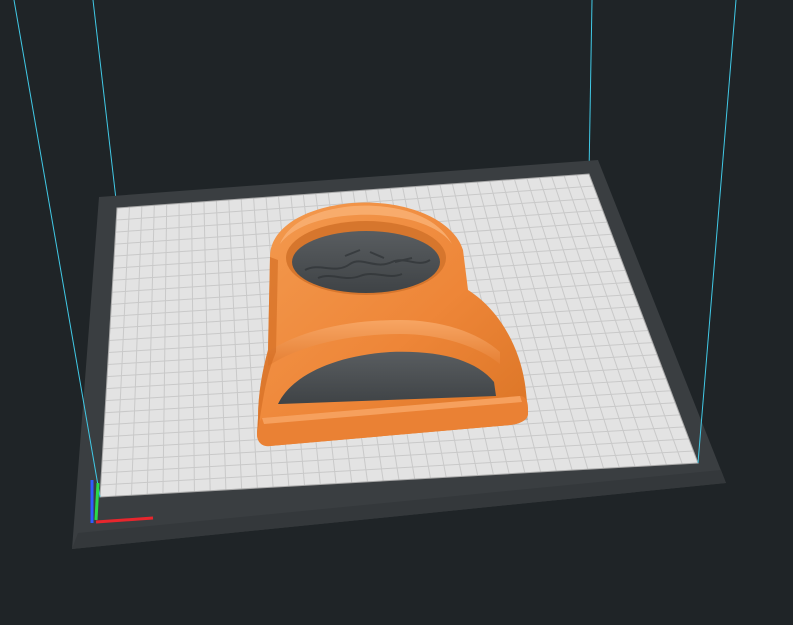 The image size is (793, 625). Describe the element at coordinates (97, 501) in the screenshot. I see `axis-y-line` at that location.